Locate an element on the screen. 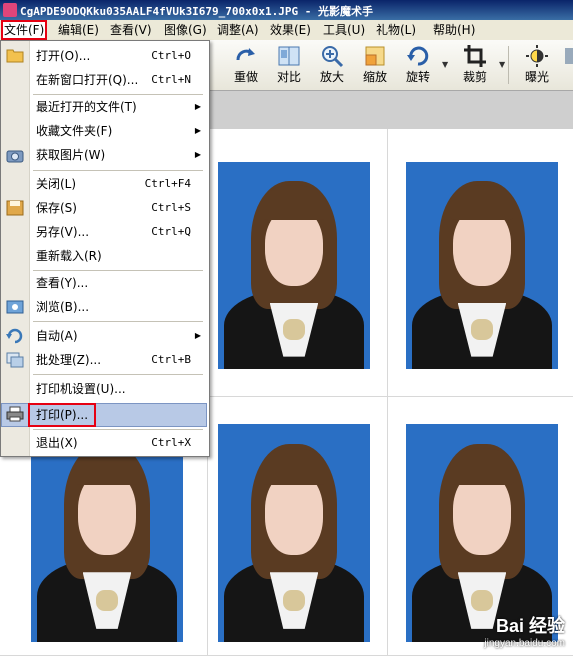 The width and height of the screenshot is (573, 656). compare-icon is located at coordinates (289, 56).